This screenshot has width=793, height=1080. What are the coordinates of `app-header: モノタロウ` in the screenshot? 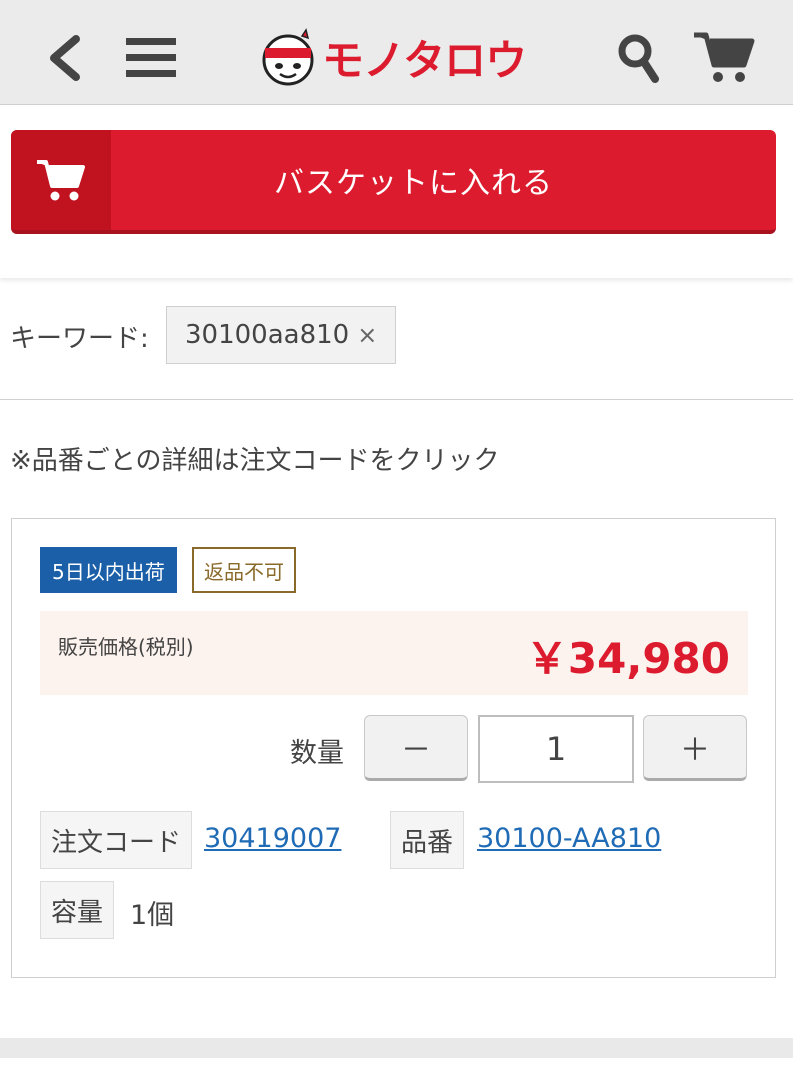 It's located at (396, 52).